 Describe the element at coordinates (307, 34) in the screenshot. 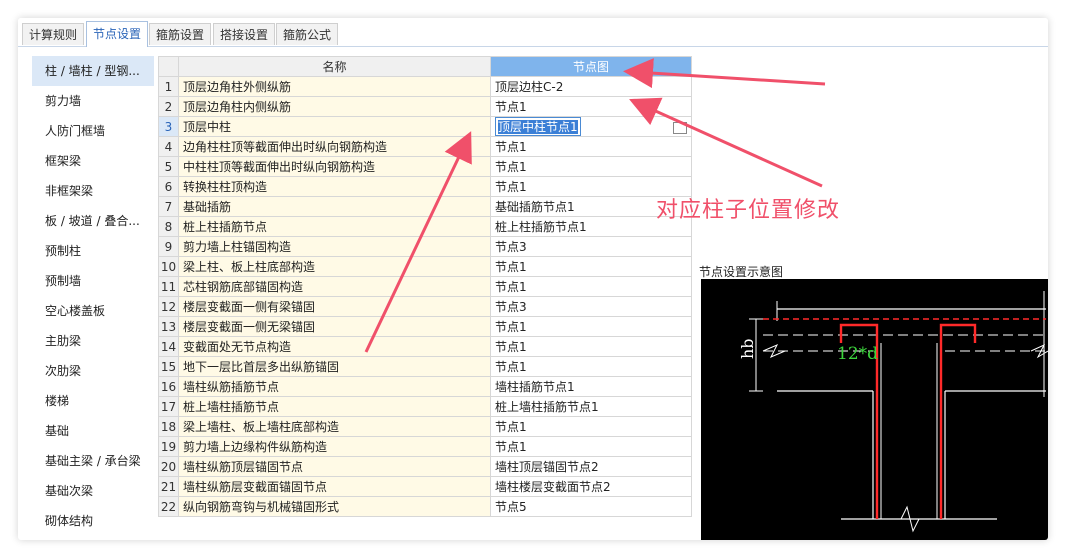

I see `tab-stirrup-formula: 箍筋公式` at that location.